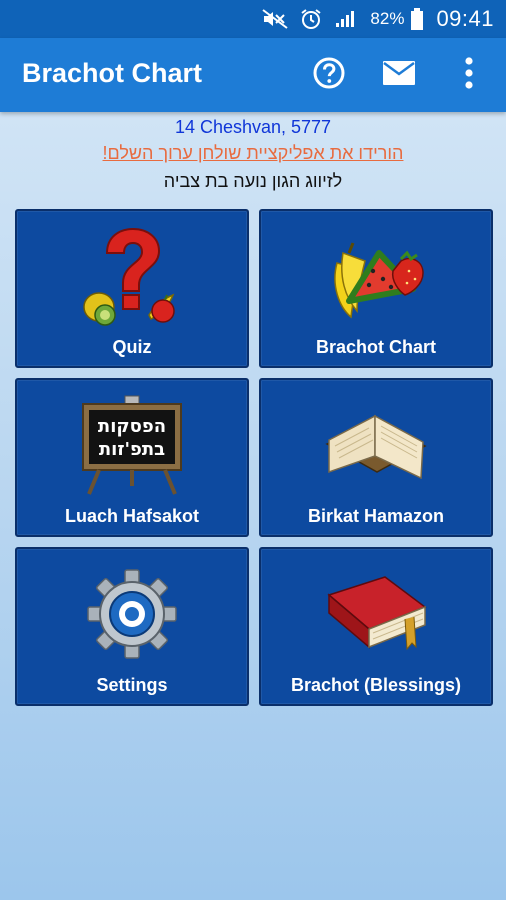 The height and width of the screenshot is (900, 506). Describe the element at coordinates (375, 347) in the screenshot. I see `tile-label: Brachot Chart` at that location.